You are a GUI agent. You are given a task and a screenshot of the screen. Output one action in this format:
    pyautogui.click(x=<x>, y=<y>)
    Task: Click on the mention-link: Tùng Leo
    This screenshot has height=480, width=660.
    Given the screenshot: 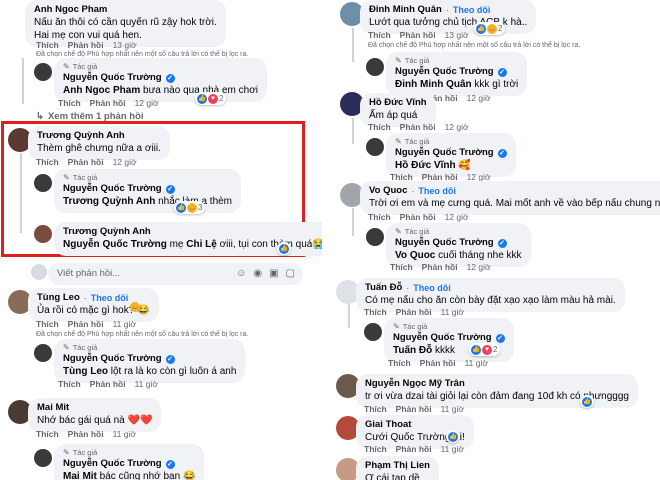 What is the action you would take?
    pyautogui.click(x=85, y=371)
    